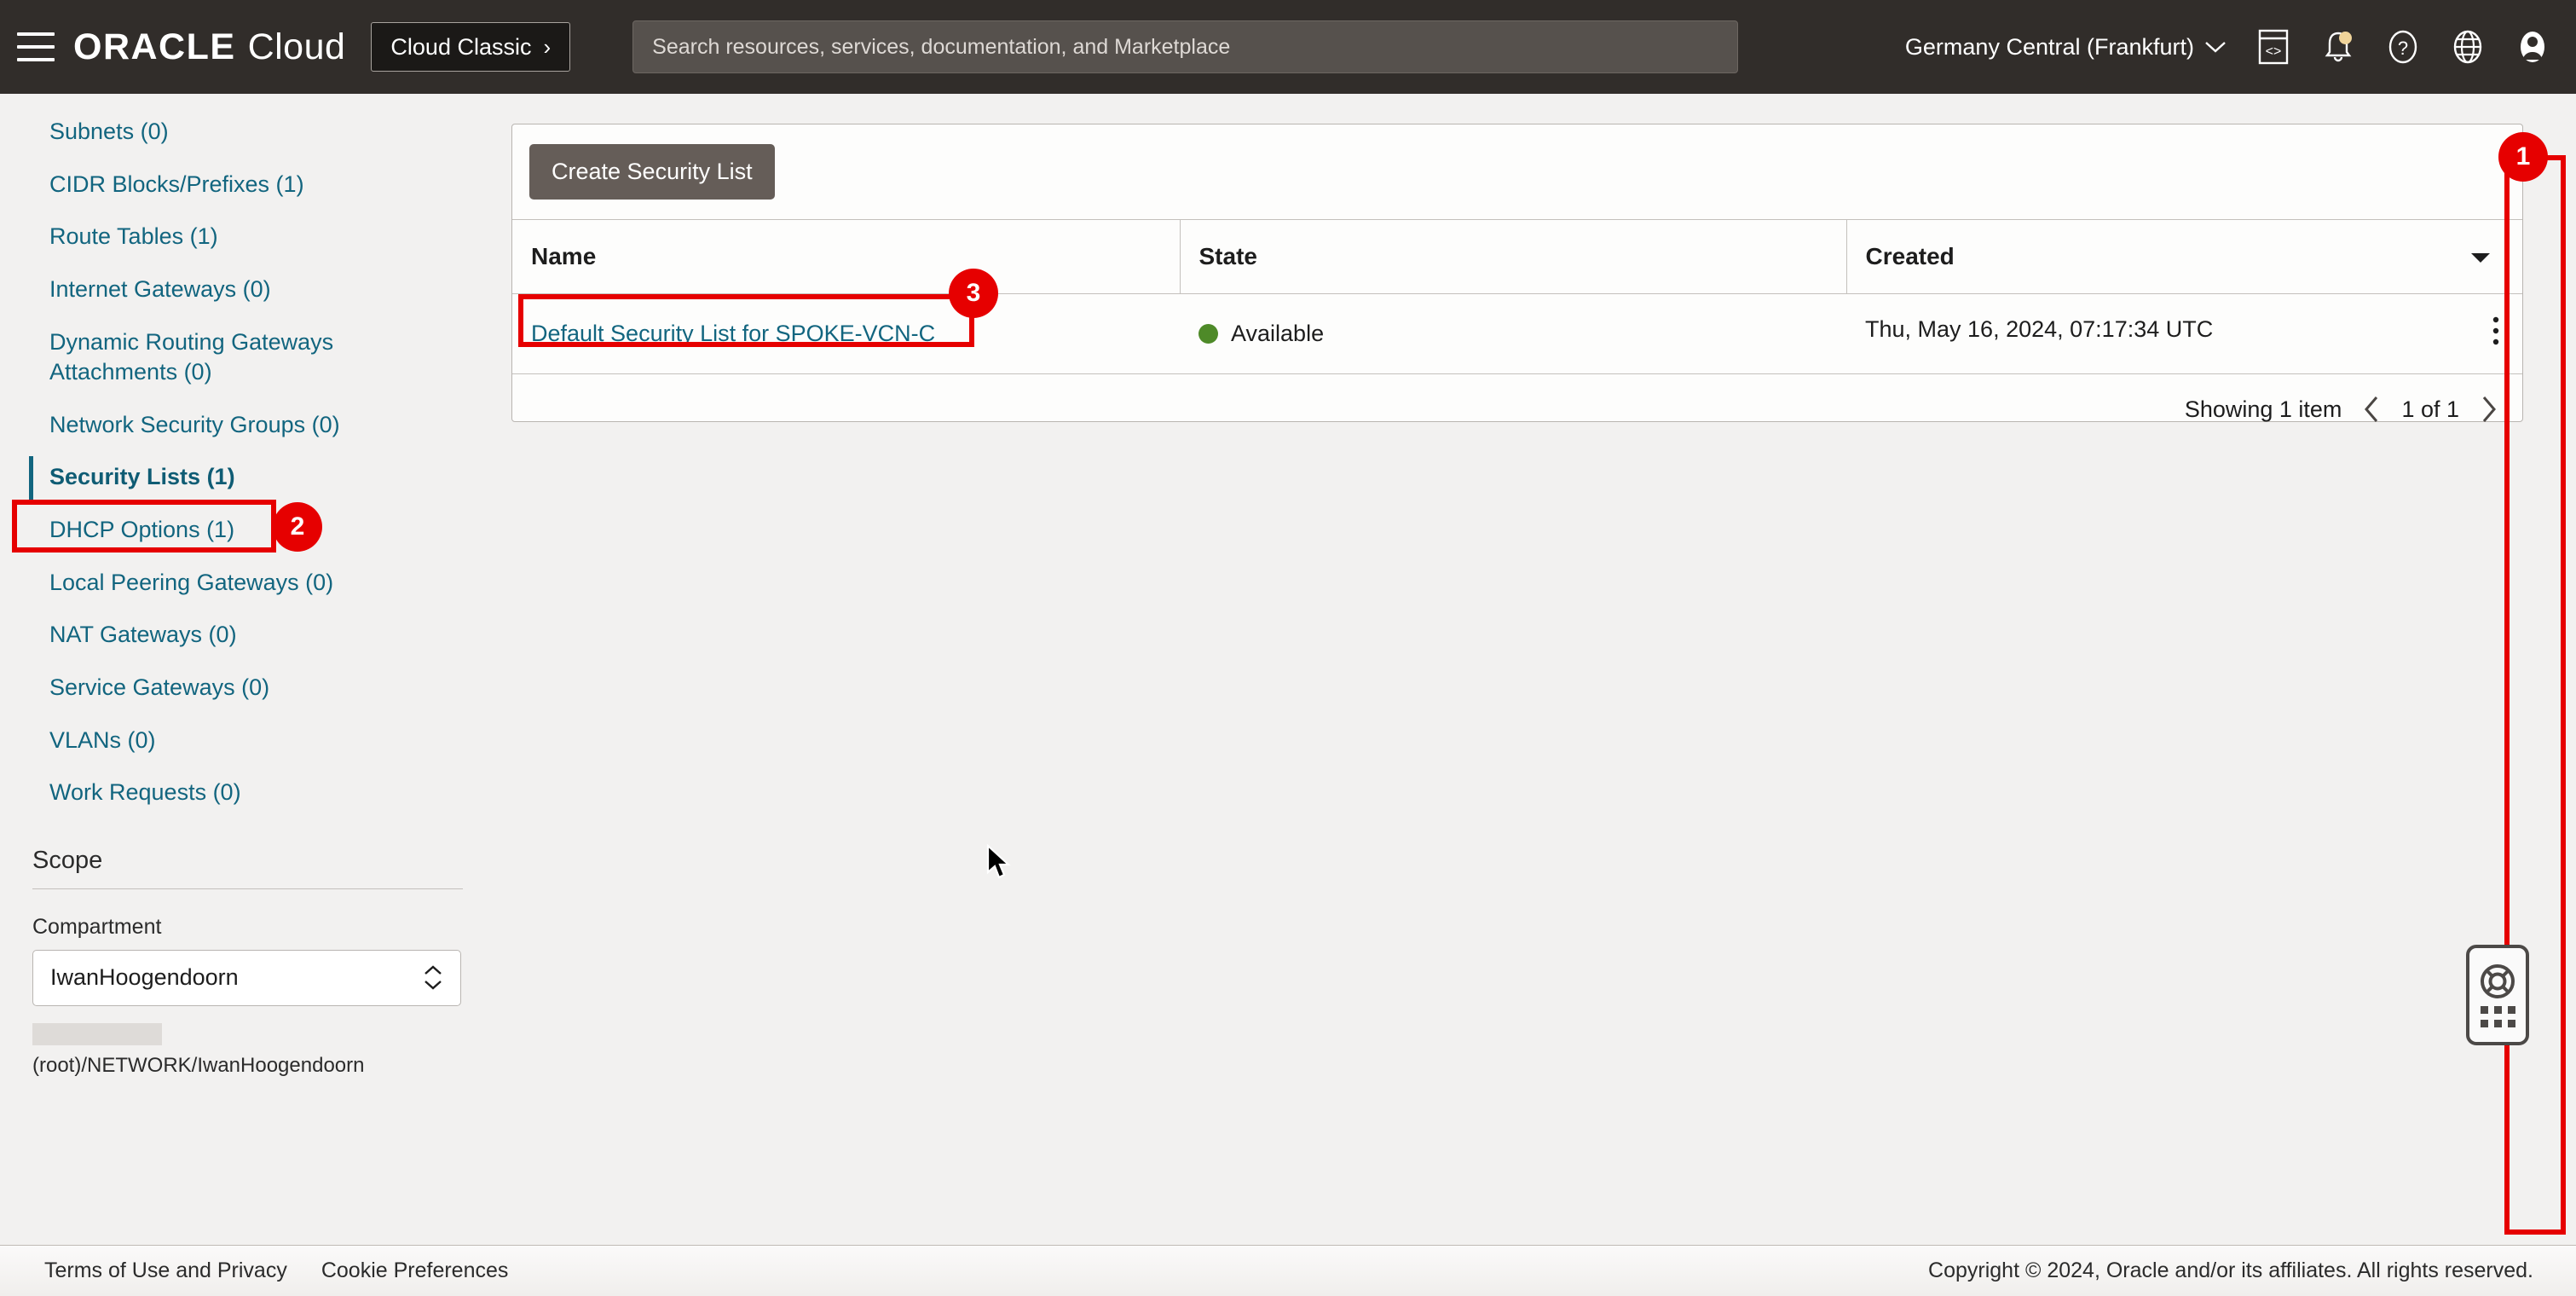 This screenshot has width=2576, height=1296. I want to click on compartment-path-value: (root)/NETWORK/IwanHoogendoorn, so click(198, 1065).